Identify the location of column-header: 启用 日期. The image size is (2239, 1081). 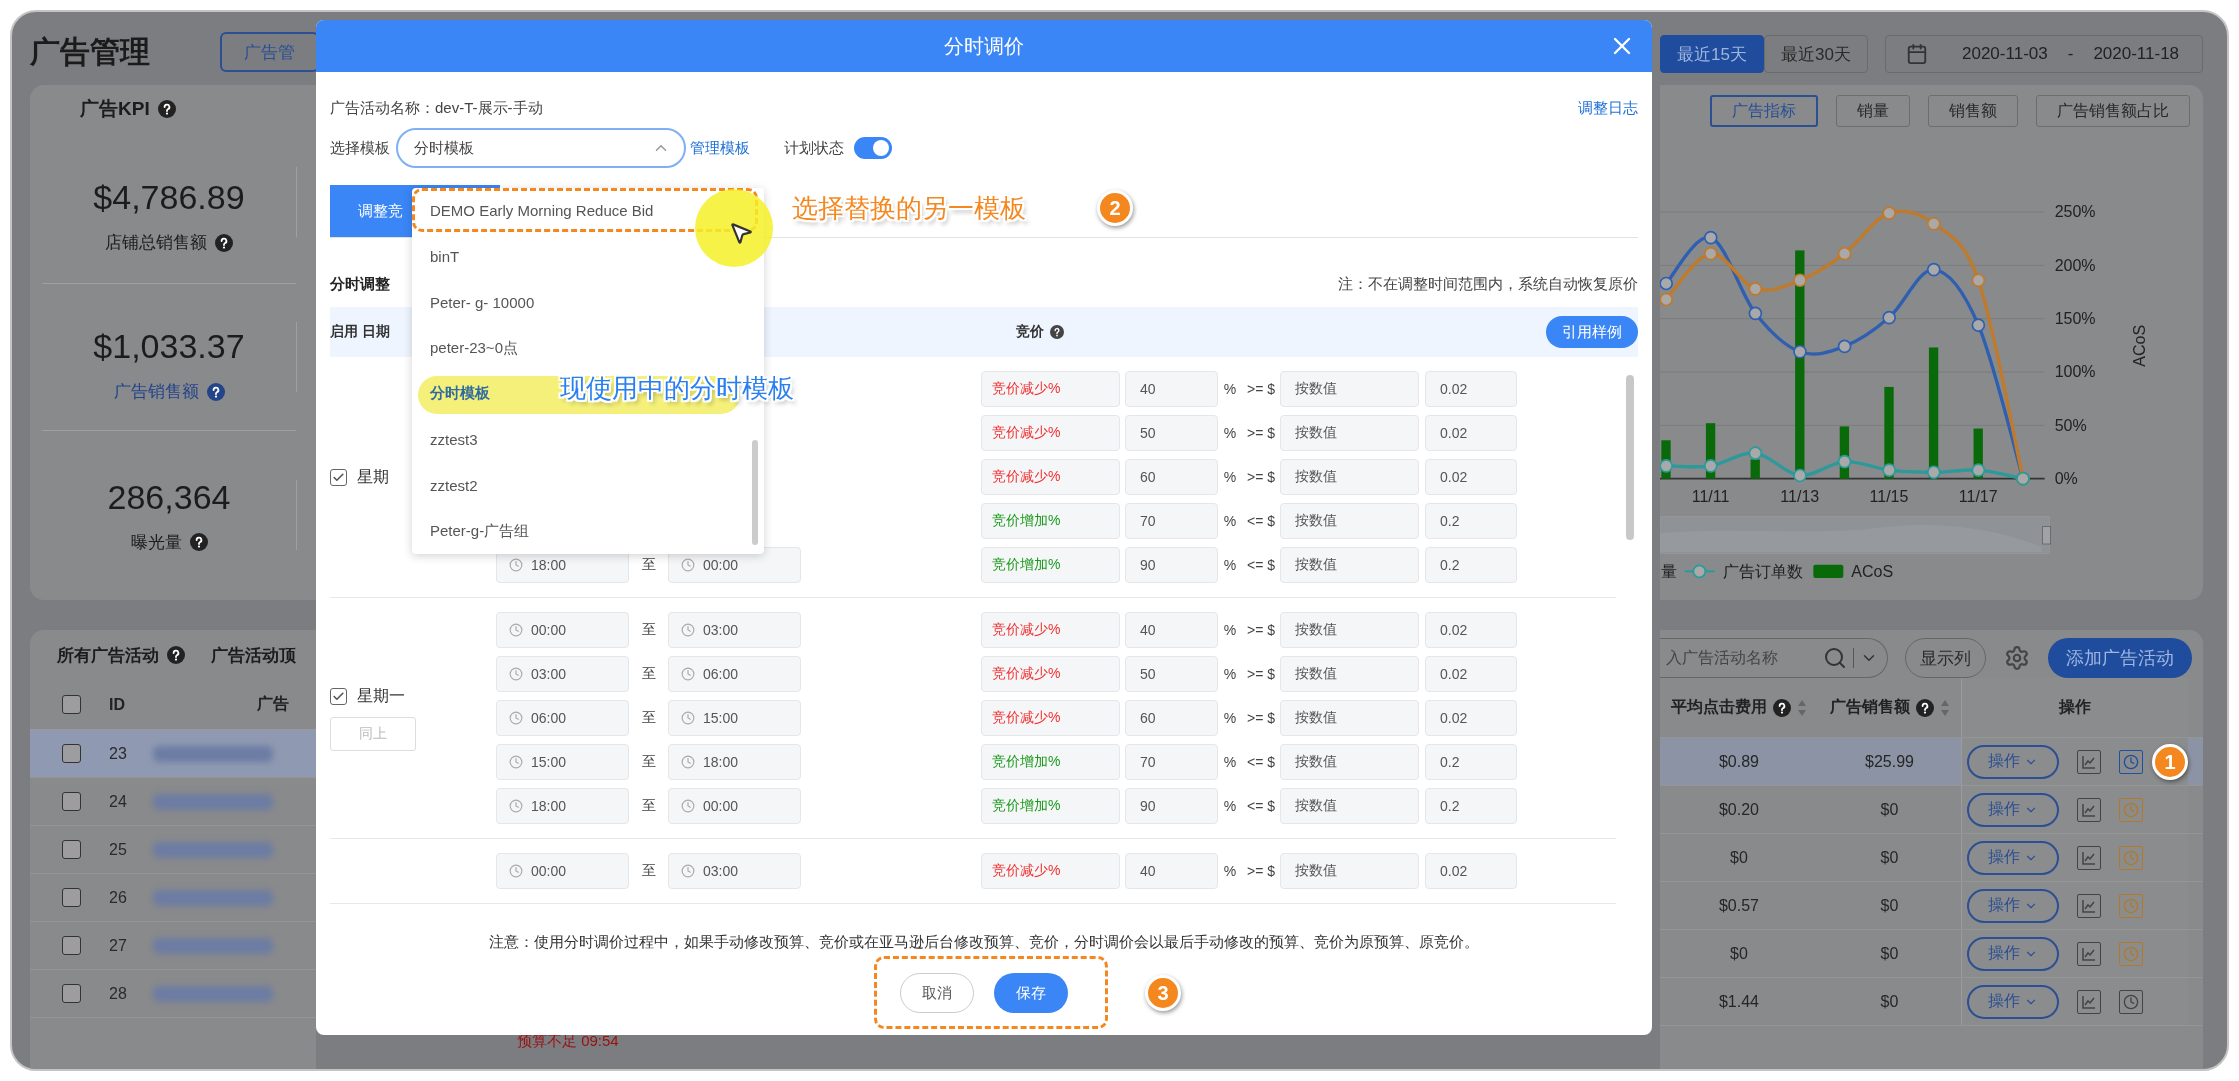
(360, 332).